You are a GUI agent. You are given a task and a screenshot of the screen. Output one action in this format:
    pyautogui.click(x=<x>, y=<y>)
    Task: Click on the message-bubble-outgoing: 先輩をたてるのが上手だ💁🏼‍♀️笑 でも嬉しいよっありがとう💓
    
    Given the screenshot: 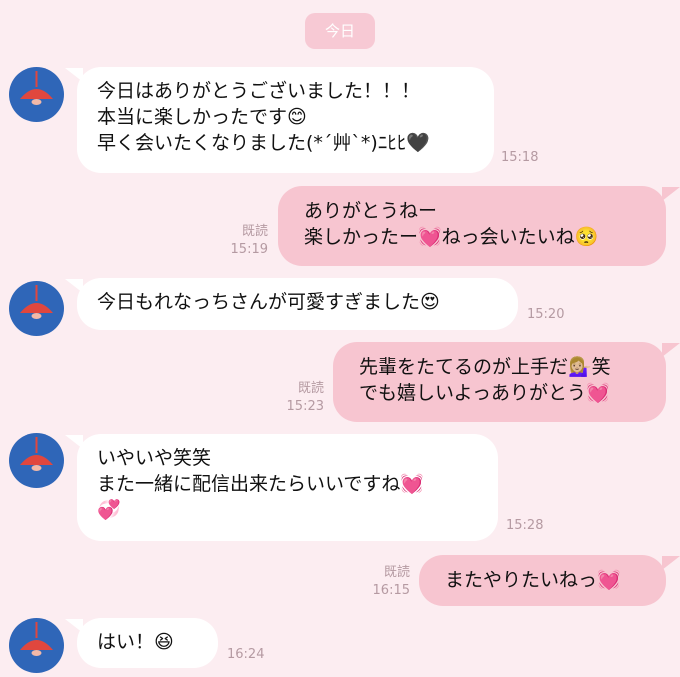 What is the action you would take?
    pyautogui.click(x=499, y=382)
    